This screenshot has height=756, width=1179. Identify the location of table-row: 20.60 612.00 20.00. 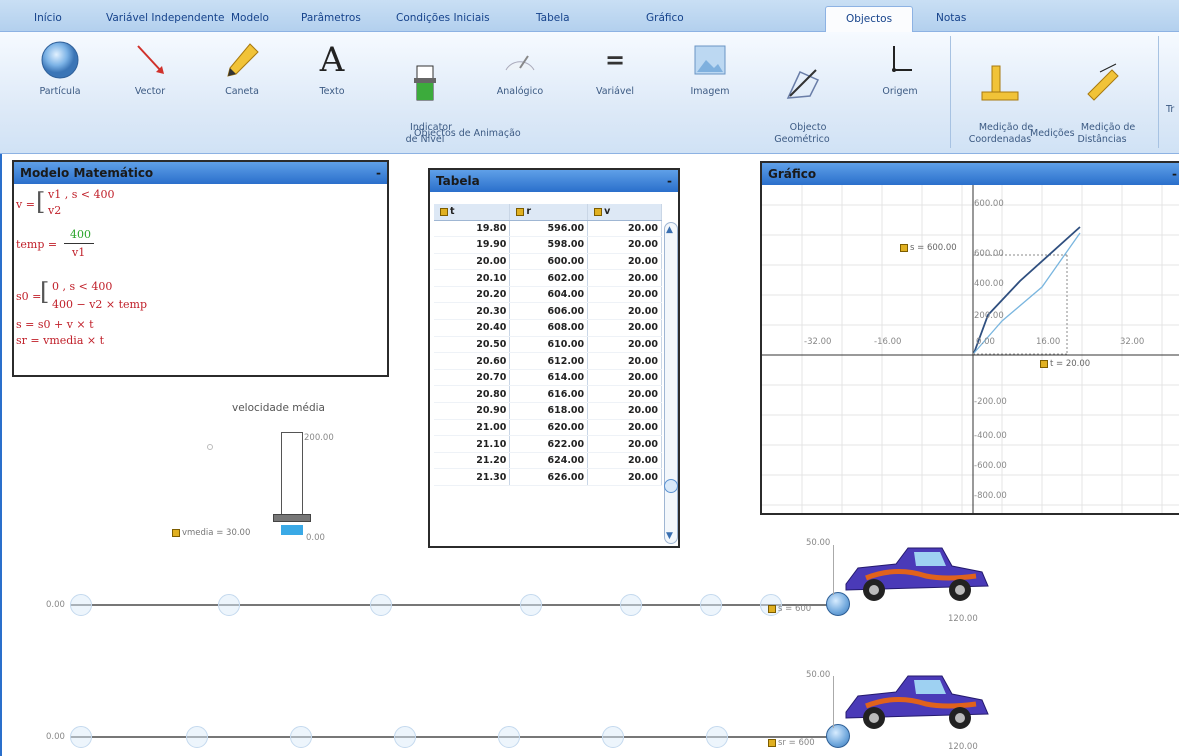
(548, 361).